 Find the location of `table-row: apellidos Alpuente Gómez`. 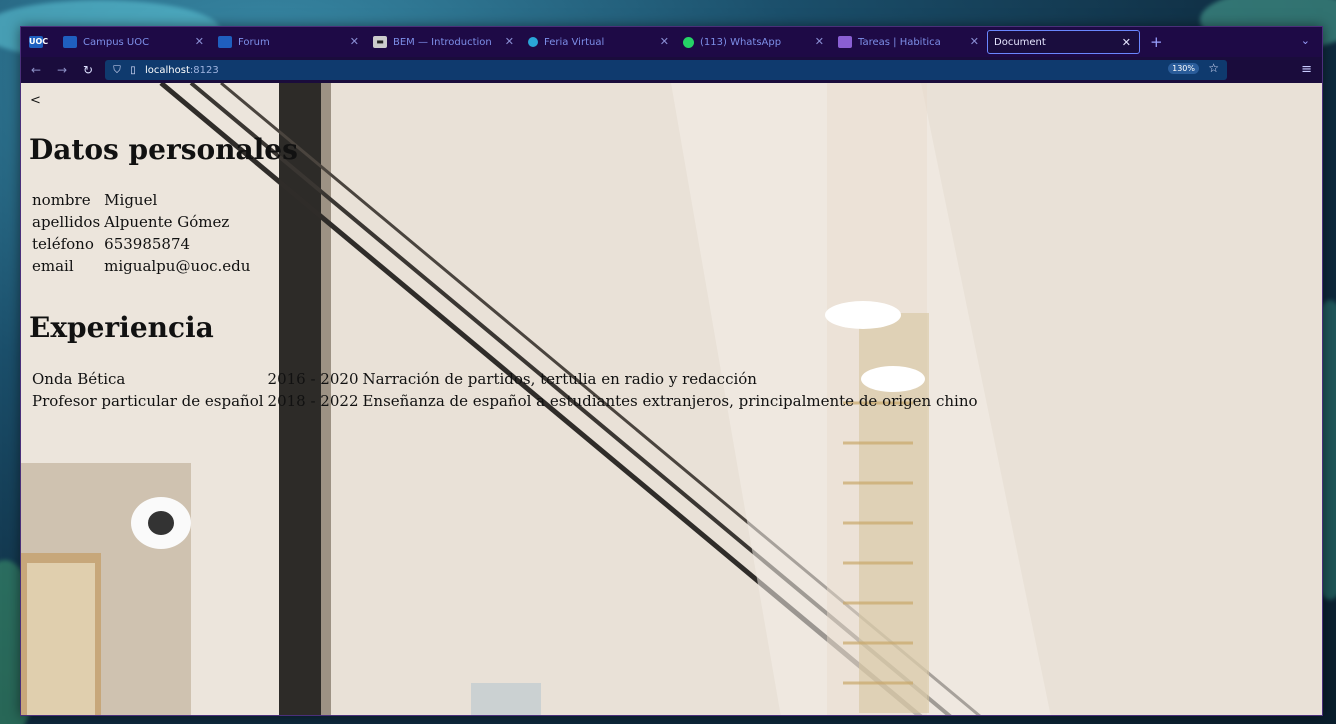

table-row: apellidos Alpuente Gómez is located at coordinates (141, 222).